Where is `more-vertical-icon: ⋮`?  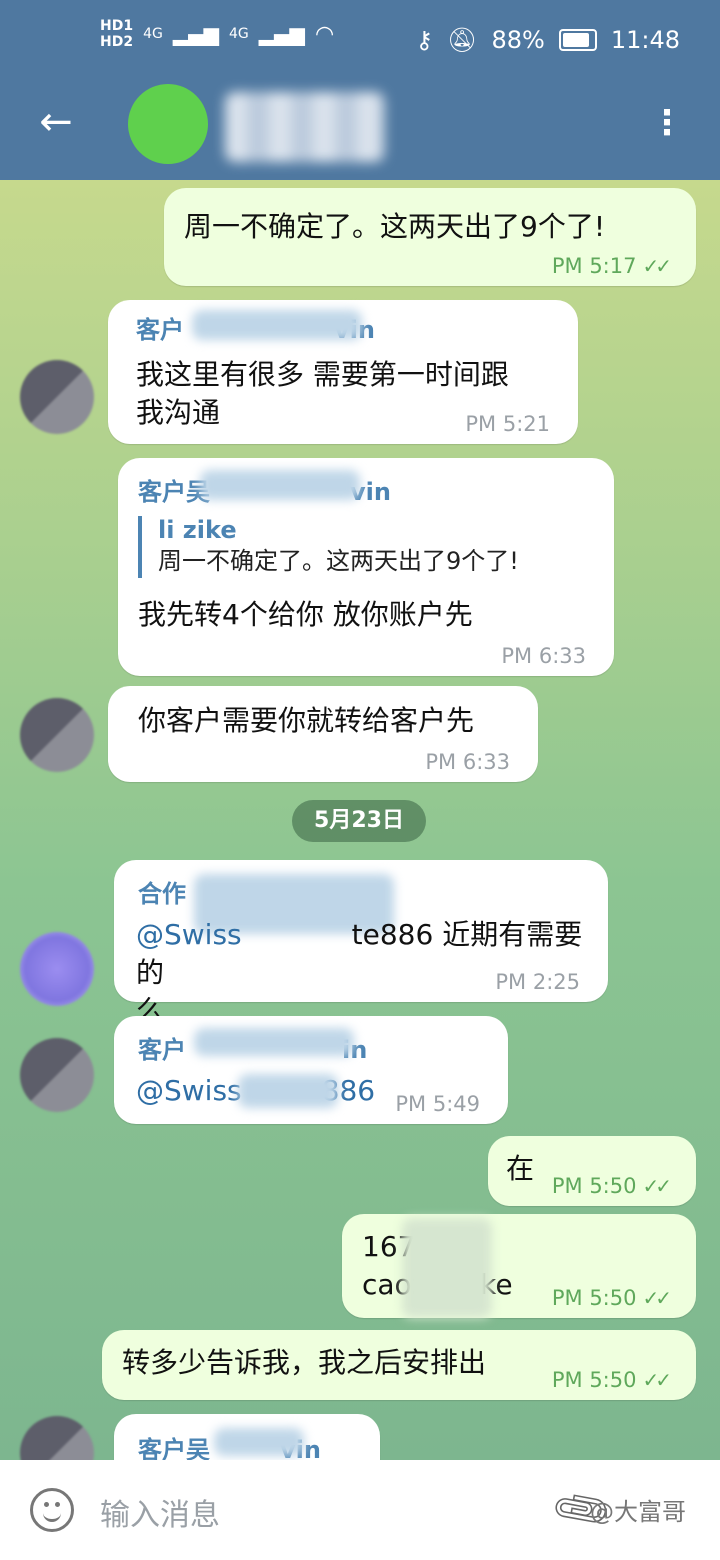 more-vertical-icon: ⋮ is located at coordinates (667, 123).